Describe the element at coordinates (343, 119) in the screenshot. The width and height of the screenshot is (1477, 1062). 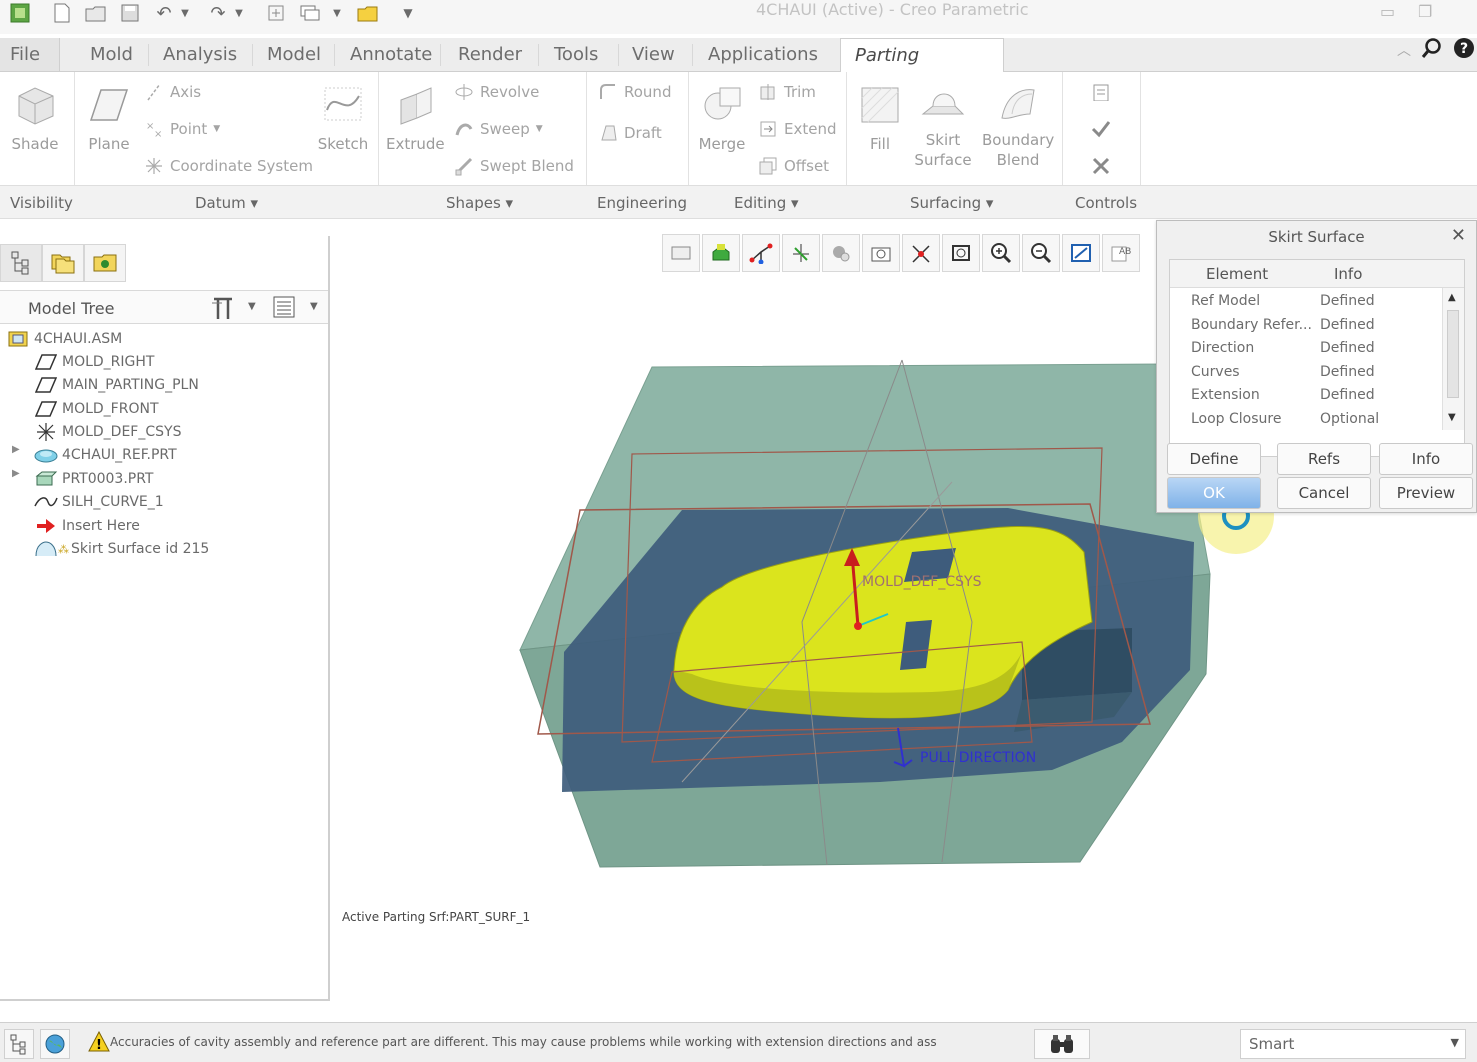
I see `sketch-button: Sketch` at that location.